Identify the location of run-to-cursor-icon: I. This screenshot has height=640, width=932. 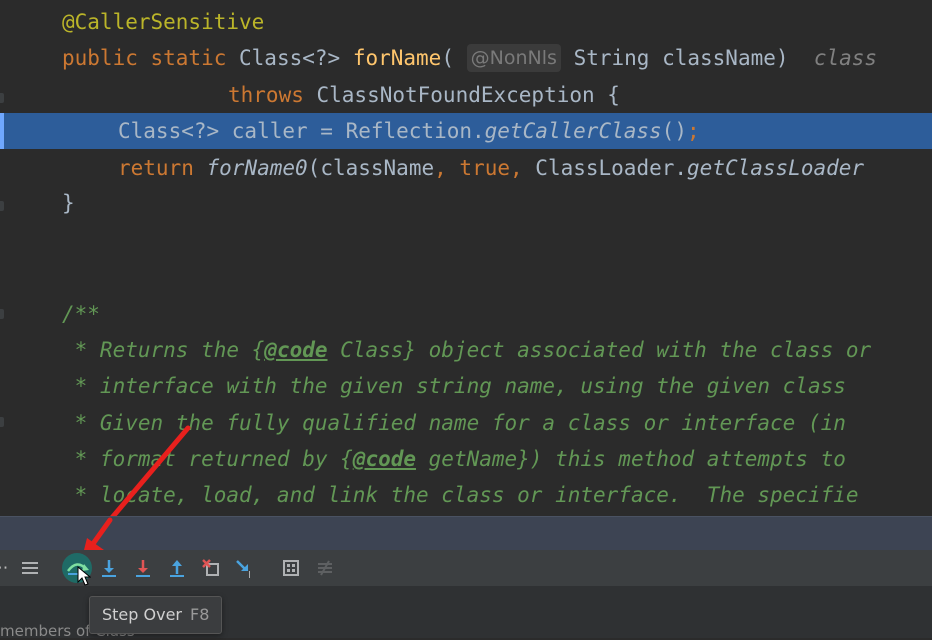
(245, 568).